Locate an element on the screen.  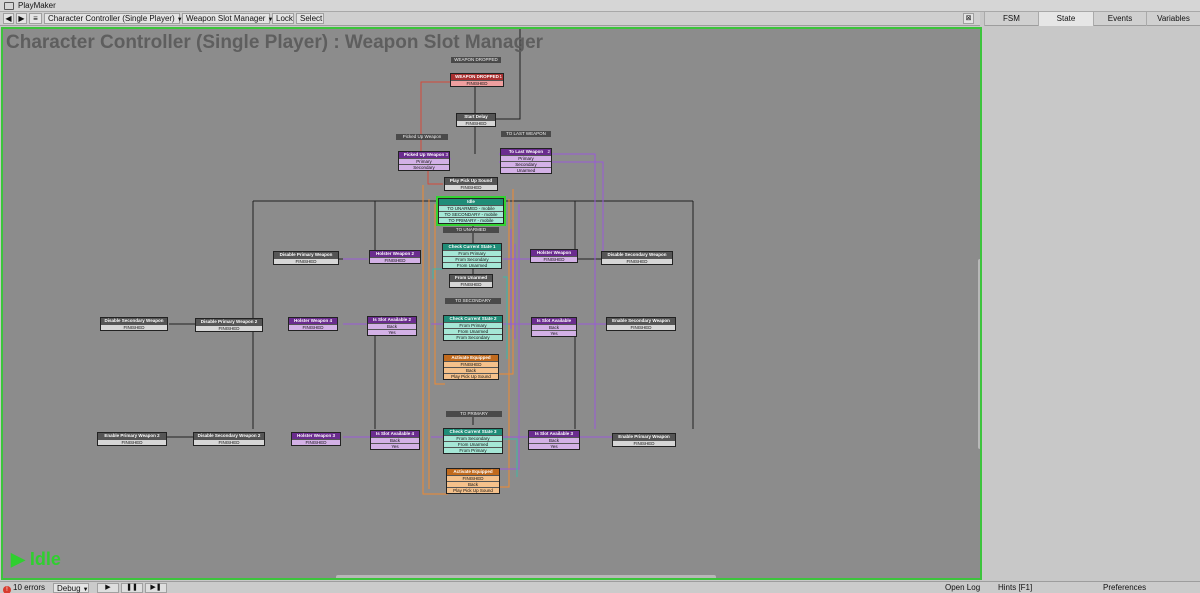
lock-button: Lock is located at coordinates (283, 18).